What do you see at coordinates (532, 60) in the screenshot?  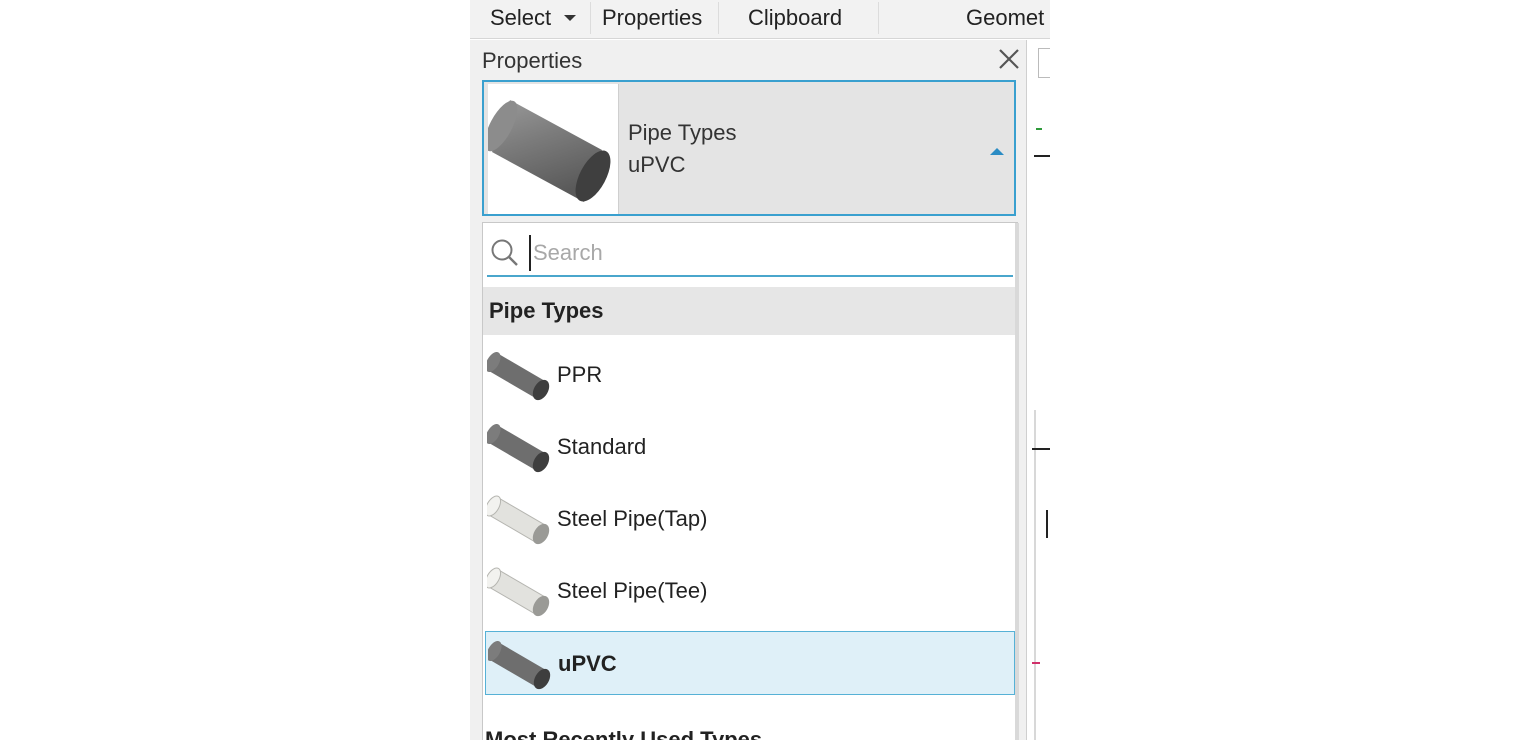 I see `palette-title: Properties` at bounding box center [532, 60].